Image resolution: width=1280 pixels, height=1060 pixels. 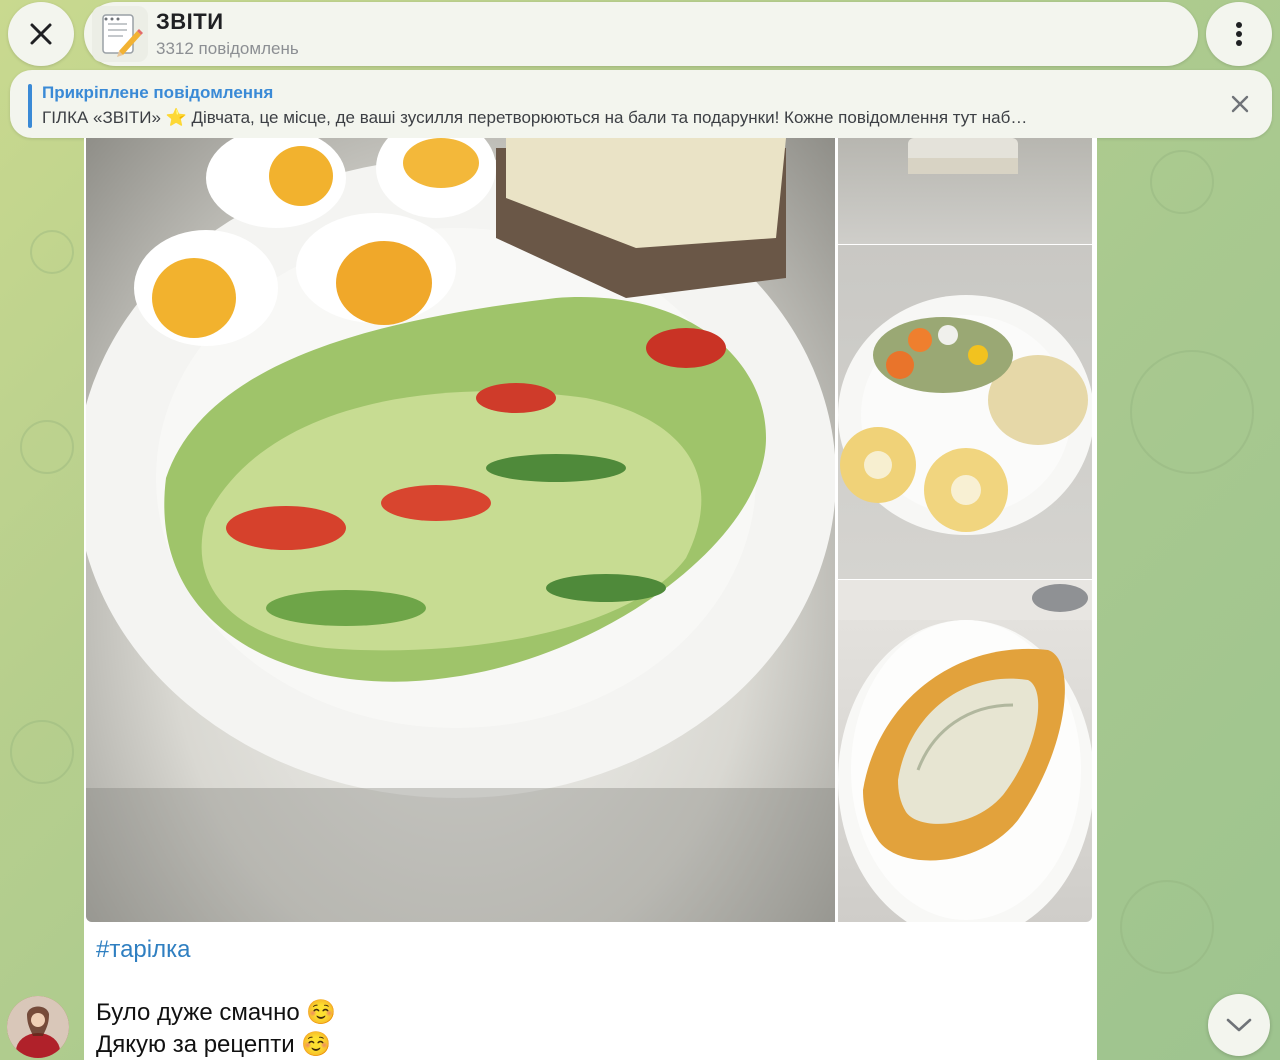 What do you see at coordinates (216, 1012) in the screenshot?
I see `message-text-line: Було дуже смачно ☺️` at bounding box center [216, 1012].